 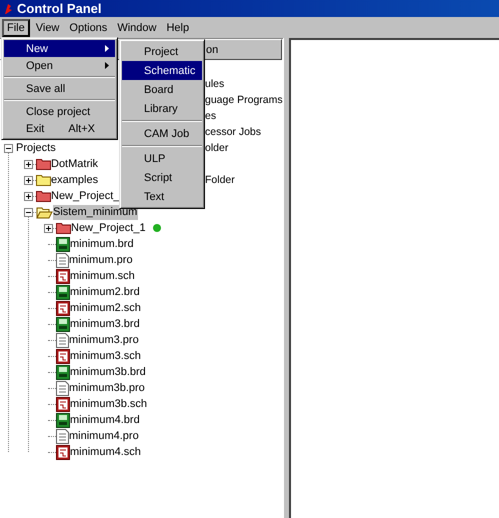 What do you see at coordinates (59, 88) in the screenshot?
I see `menu-item: Save all` at bounding box center [59, 88].